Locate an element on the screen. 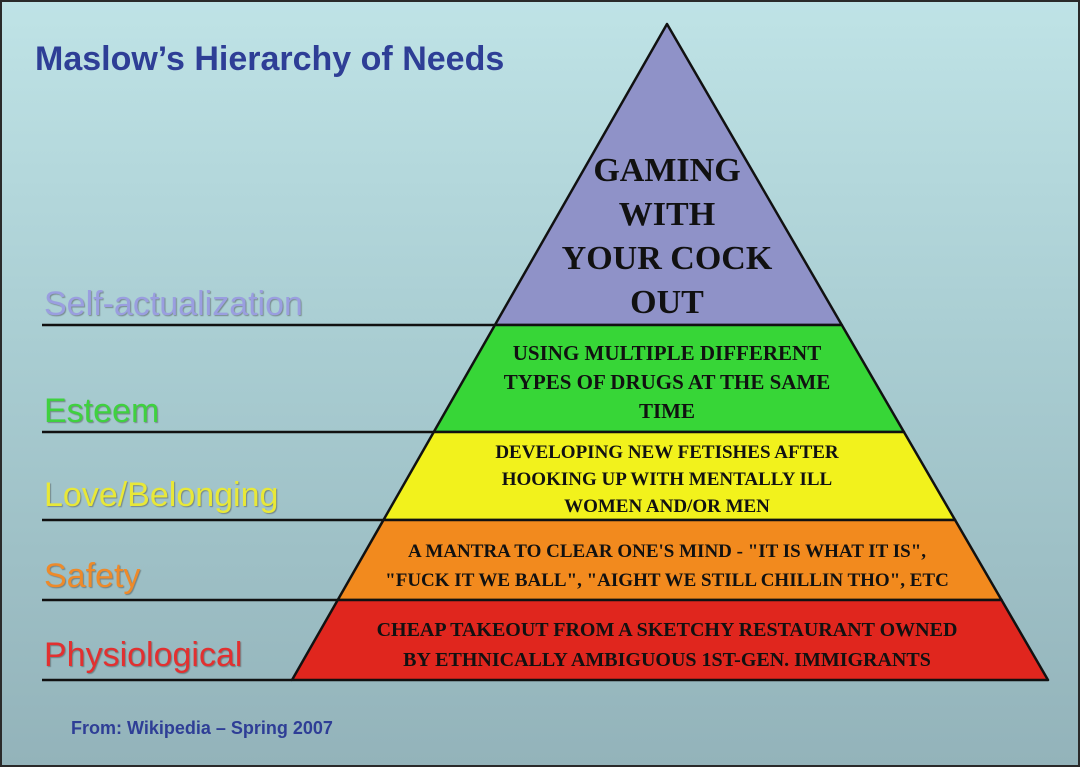 The height and width of the screenshot is (767, 1080). tier-line: WITH is located at coordinates (667, 214).